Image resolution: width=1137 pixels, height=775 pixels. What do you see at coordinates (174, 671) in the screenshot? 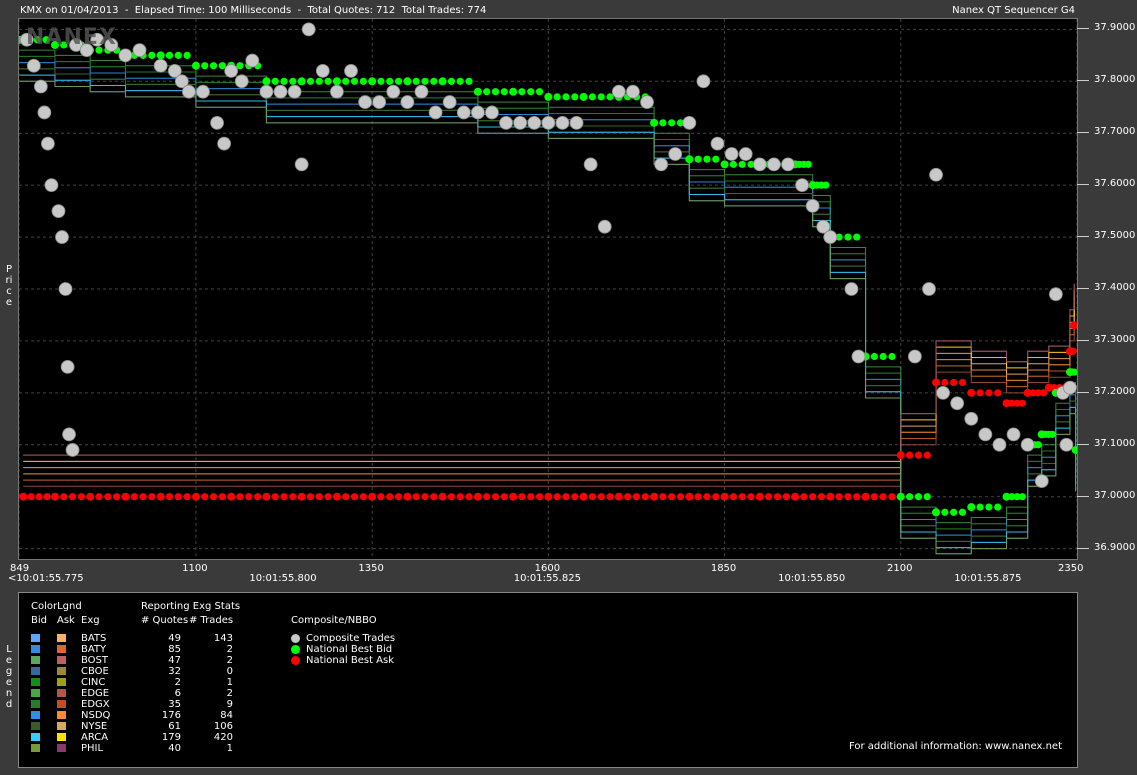
I see `exchange-quotes: 32` at bounding box center [174, 671].